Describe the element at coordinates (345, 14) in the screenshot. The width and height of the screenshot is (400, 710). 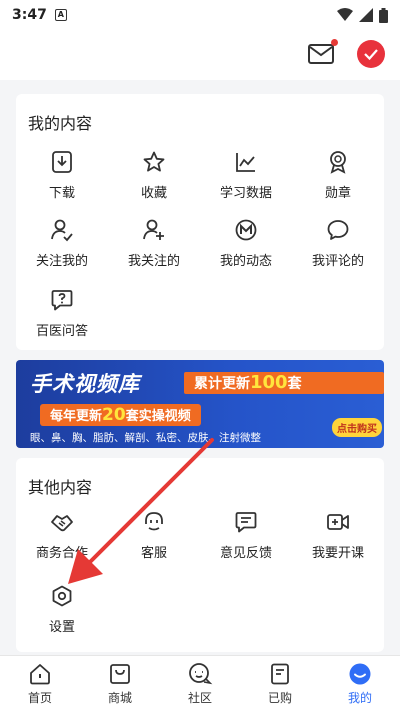
I see `wifi-icon` at that location.